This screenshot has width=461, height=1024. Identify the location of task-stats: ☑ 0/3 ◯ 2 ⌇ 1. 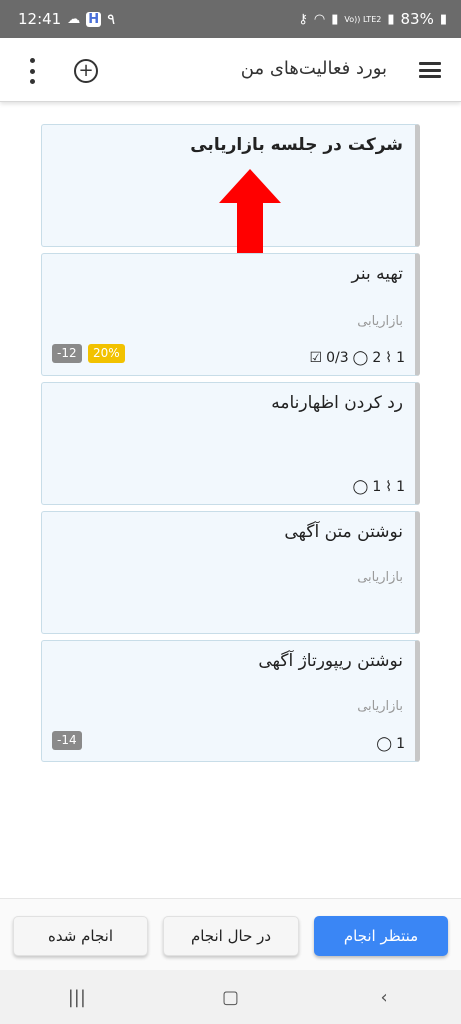
(357, 358).